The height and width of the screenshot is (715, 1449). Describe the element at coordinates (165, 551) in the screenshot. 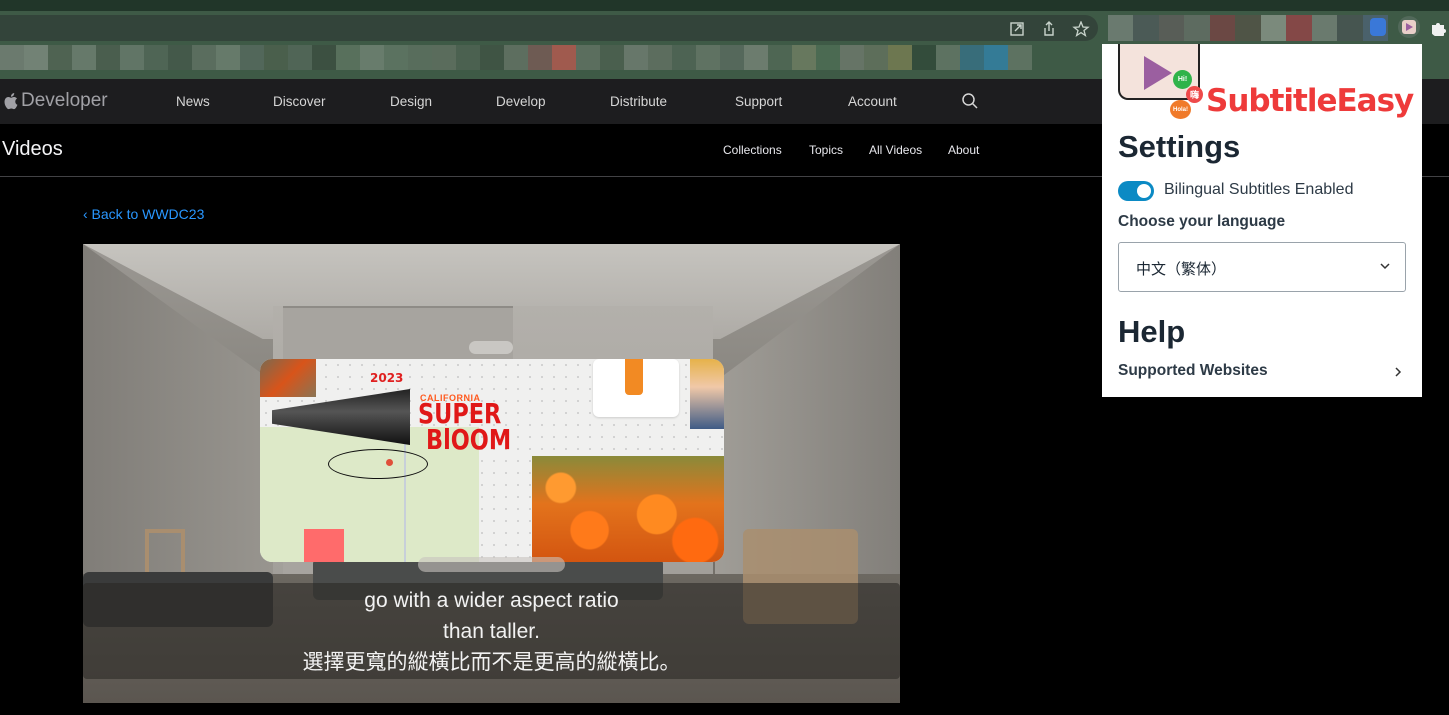

I see `video-scene-stool` at that location.